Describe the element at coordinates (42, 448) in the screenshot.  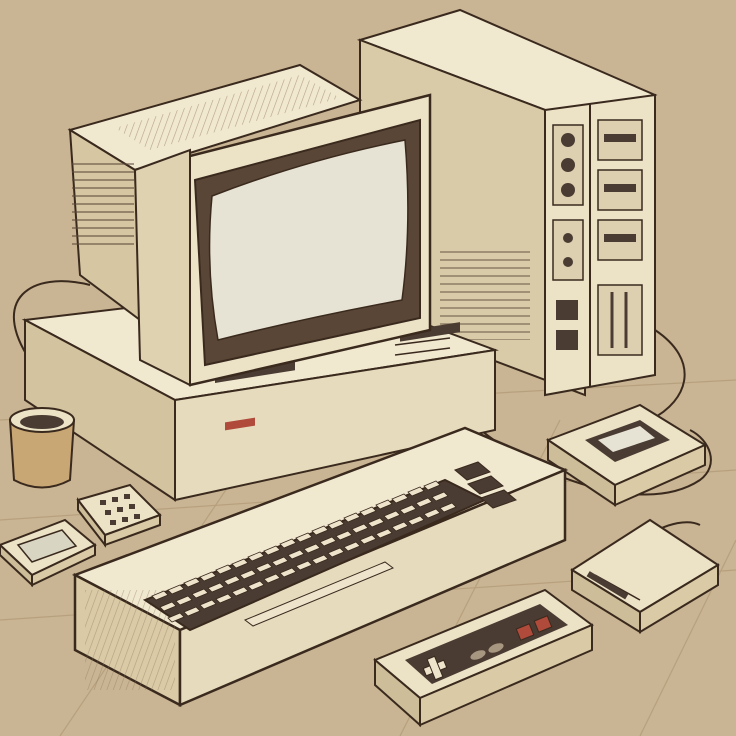
I see `pencil-cup` at that location.